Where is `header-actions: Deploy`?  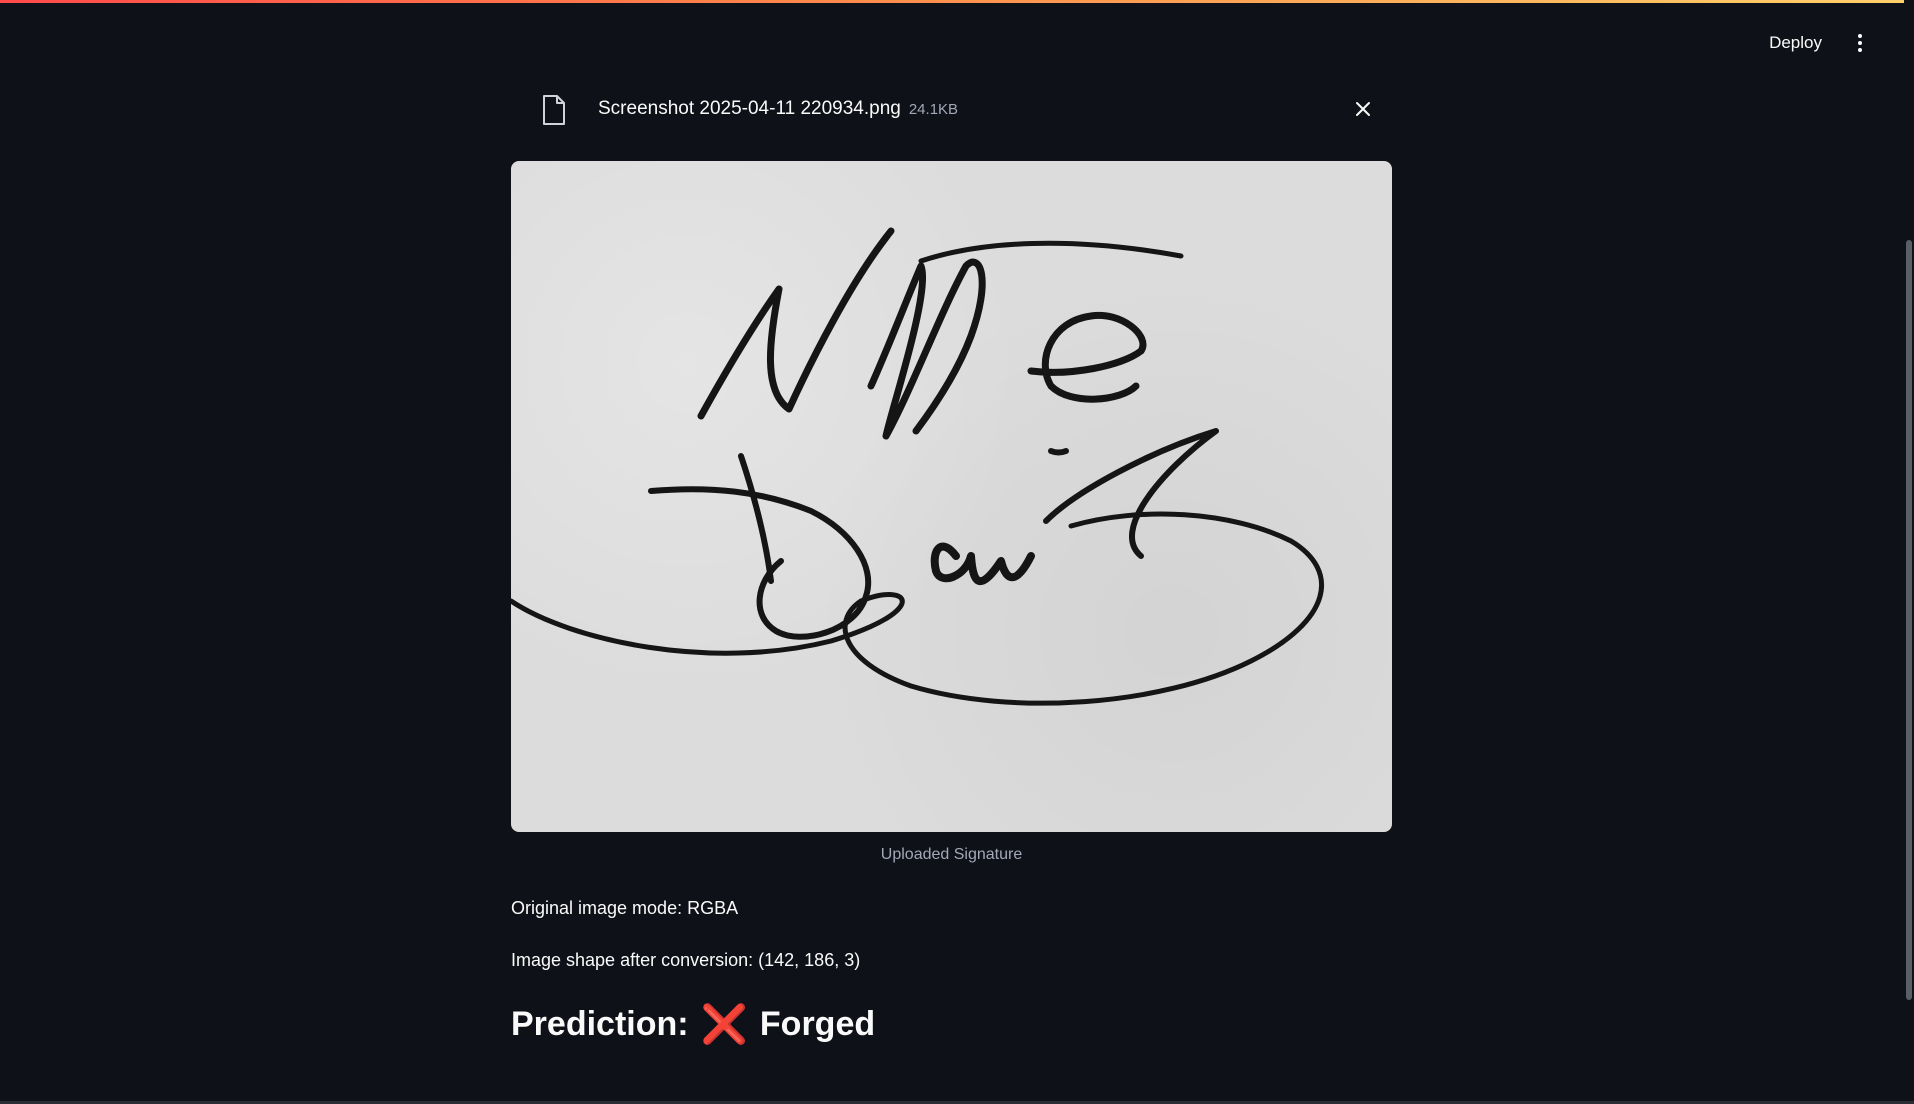 header-actions: Deploy is located at coordinates (1818, 43).